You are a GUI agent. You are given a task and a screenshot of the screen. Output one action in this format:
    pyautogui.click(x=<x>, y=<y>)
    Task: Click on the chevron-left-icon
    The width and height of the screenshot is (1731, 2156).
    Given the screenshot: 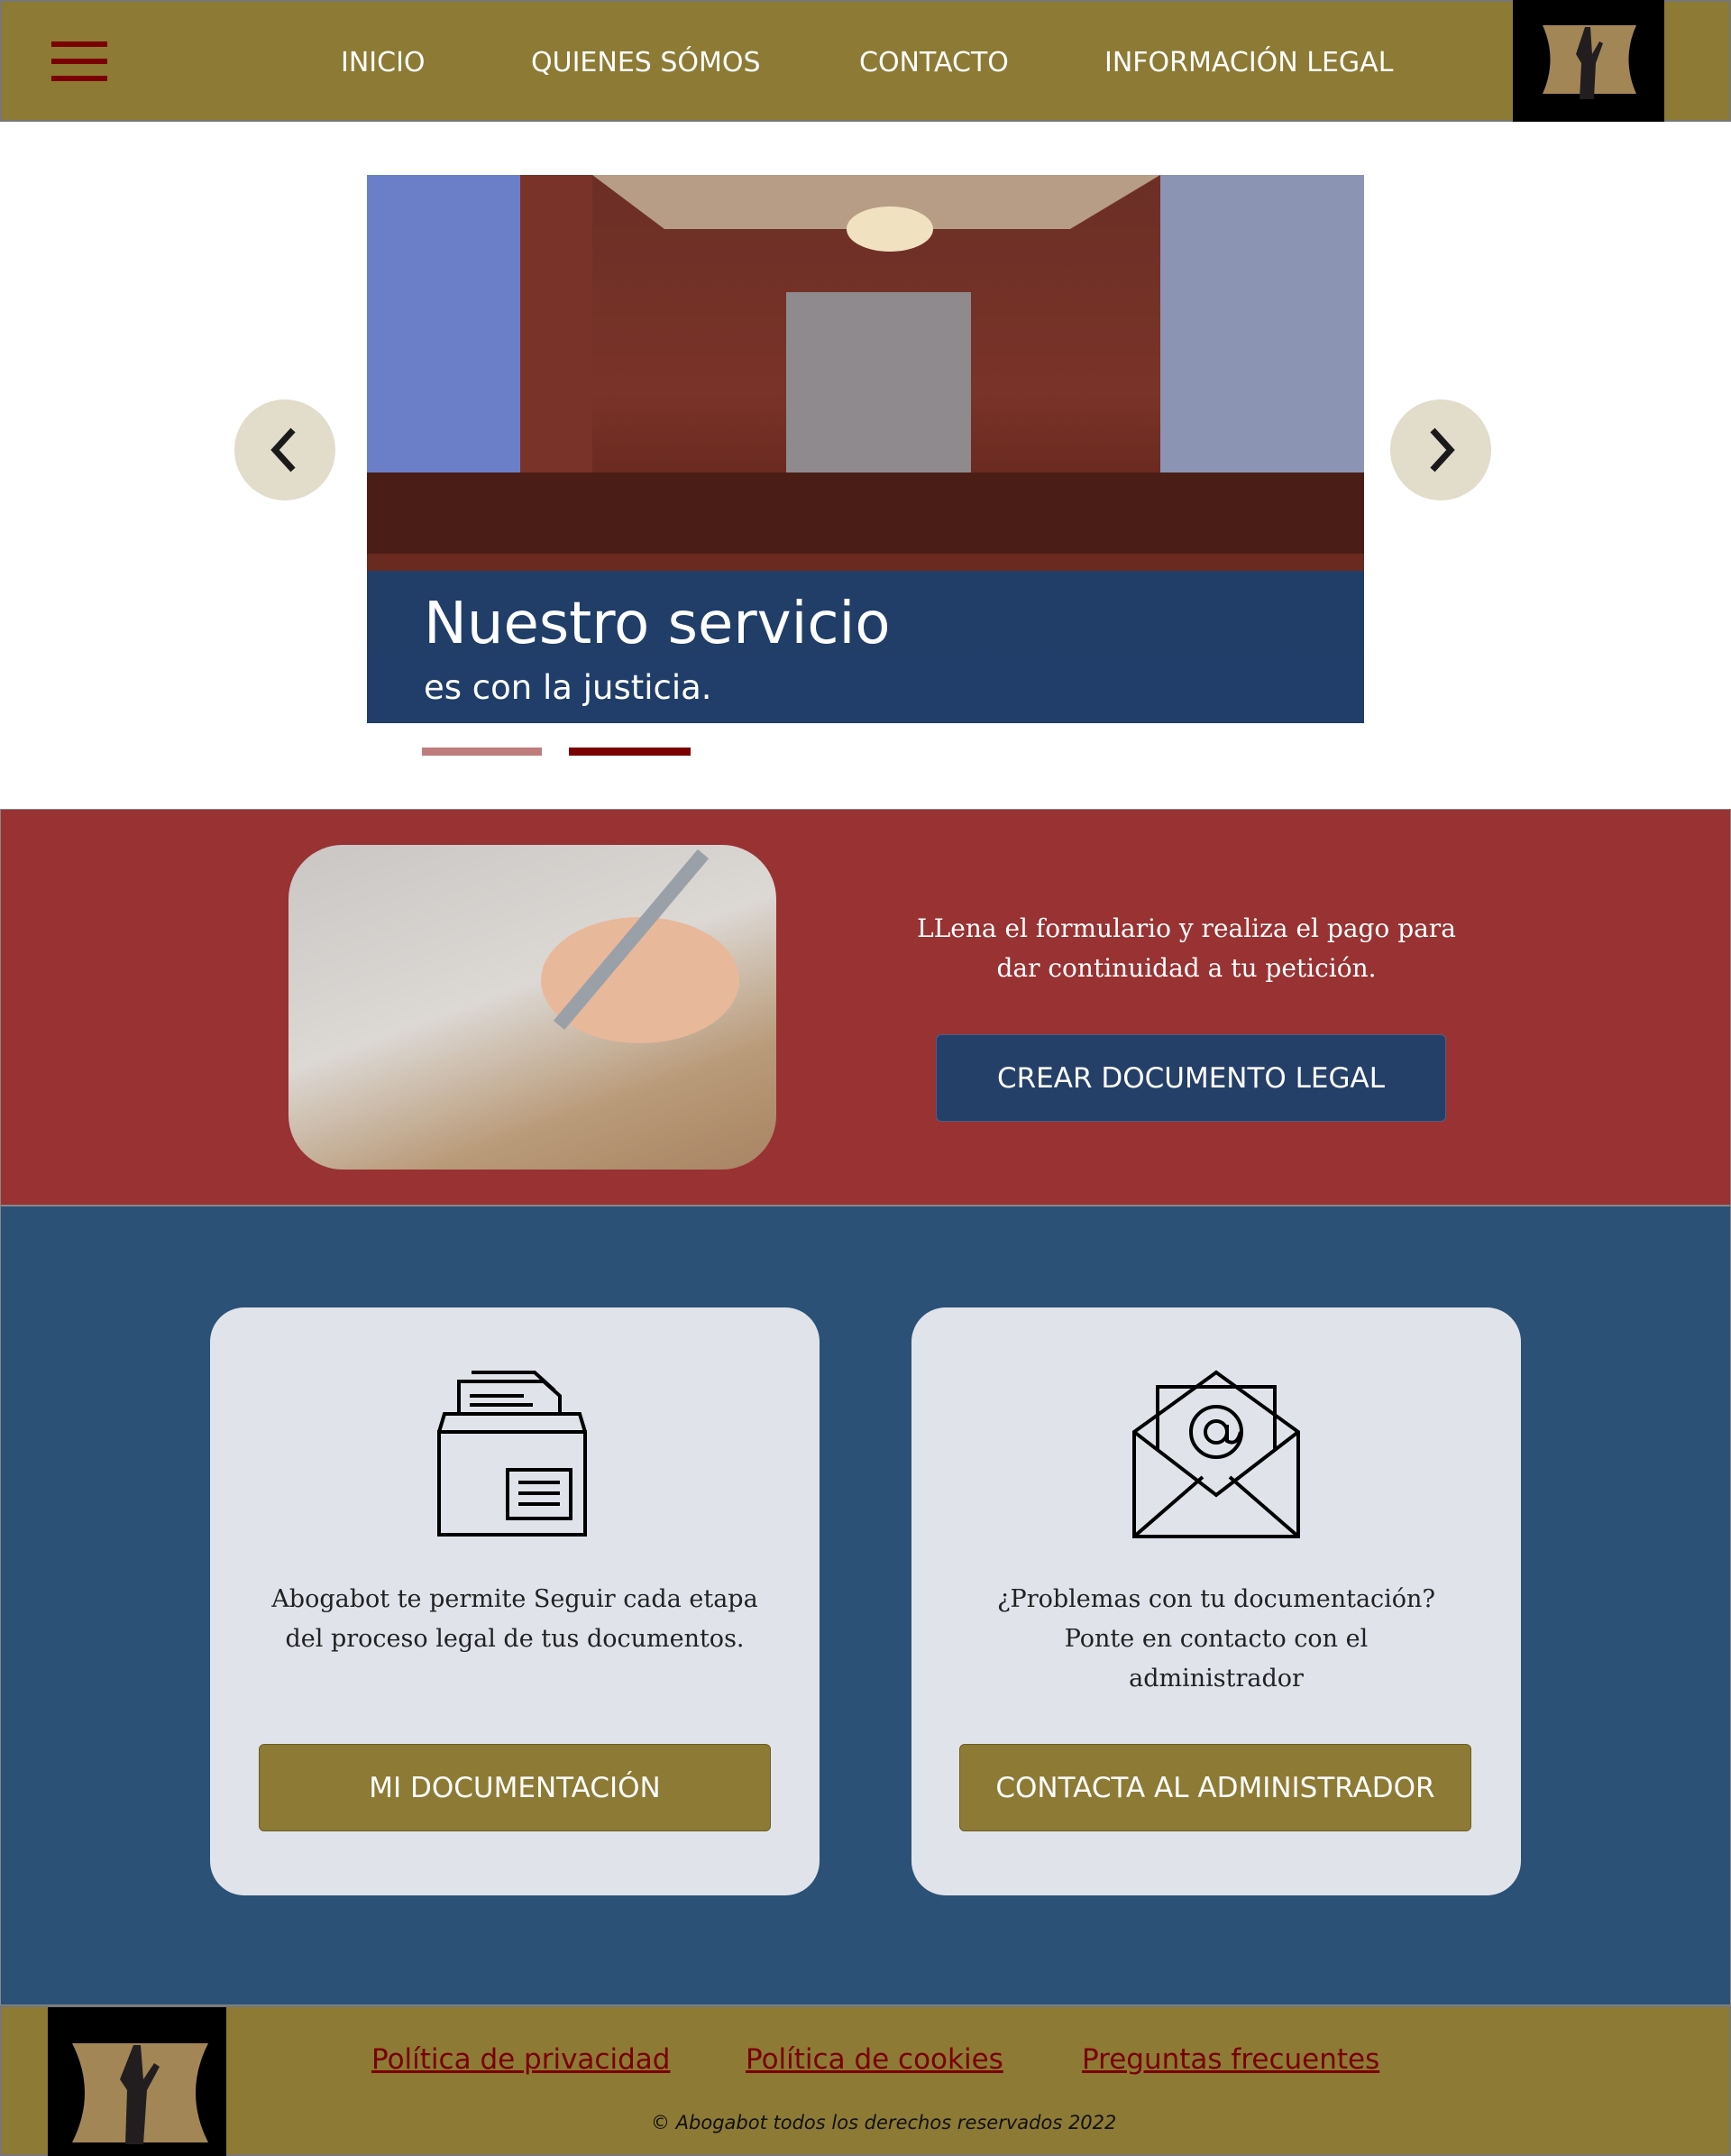 What is the action you would take?
    pyautogui.click(x=283, y=449)
    